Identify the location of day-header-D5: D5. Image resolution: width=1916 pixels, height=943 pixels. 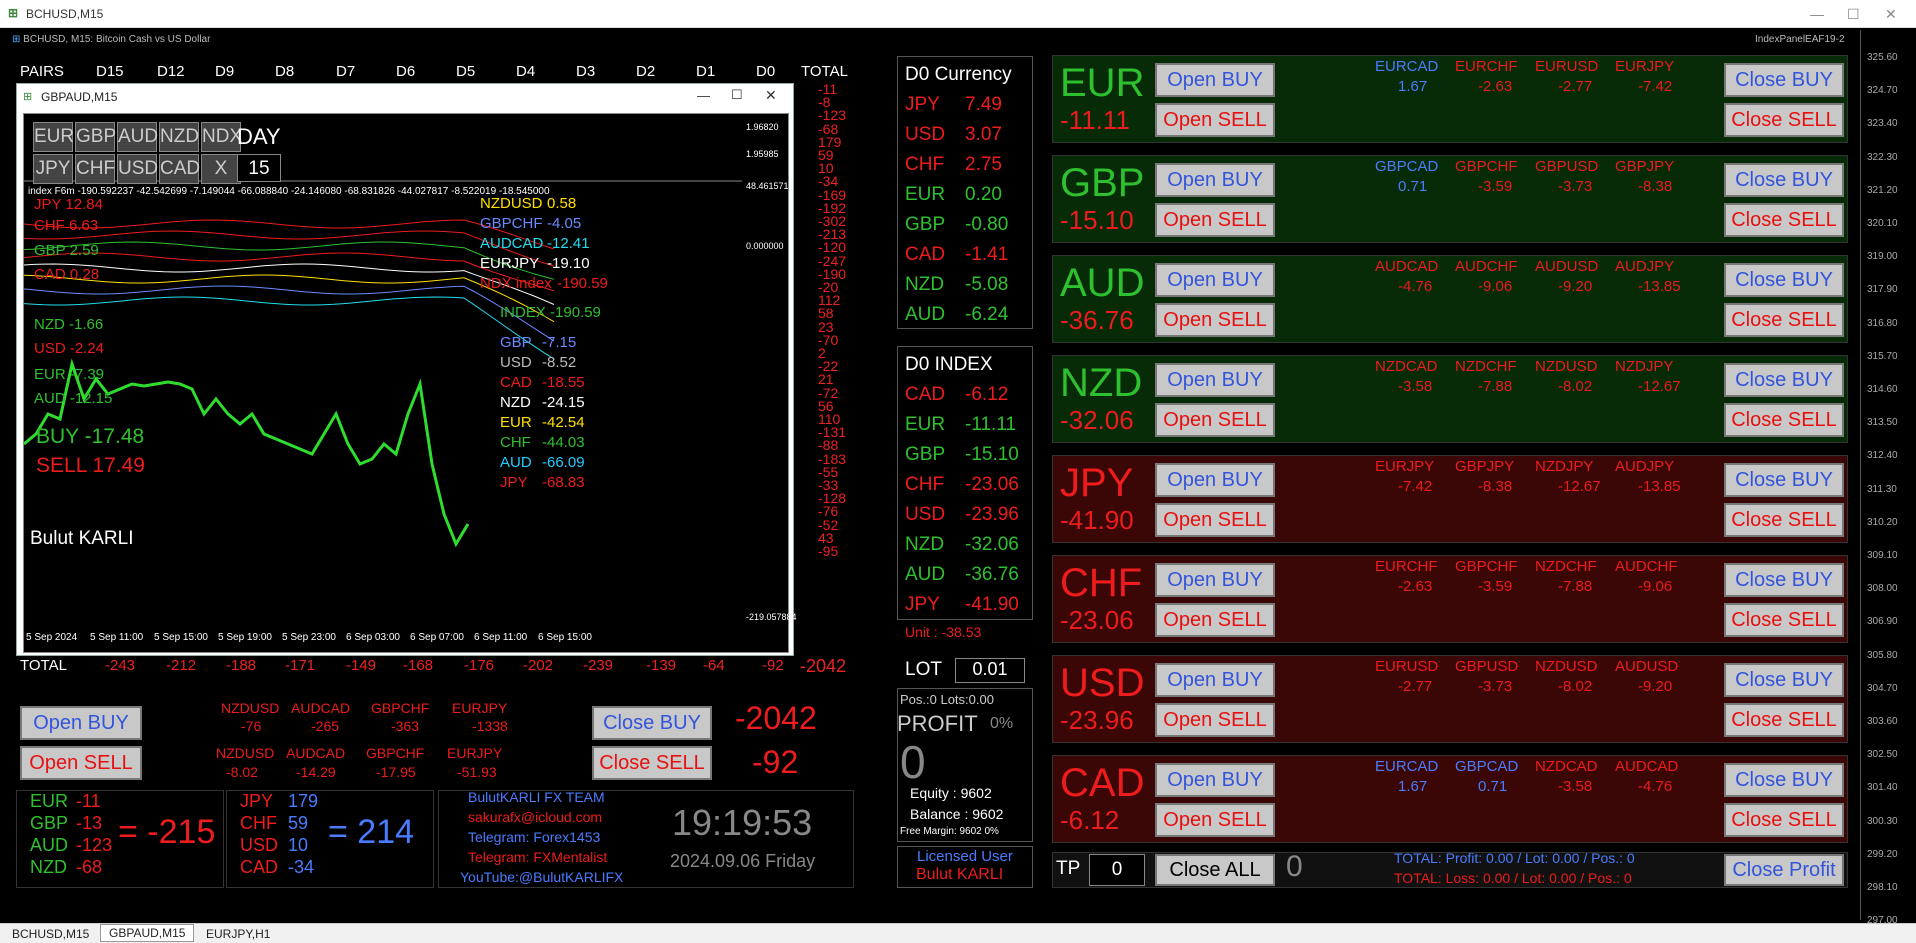
(466, 71).